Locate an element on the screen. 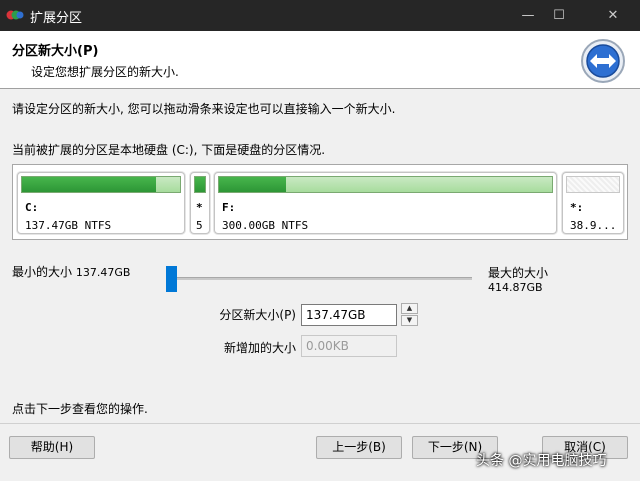 This screenshot has height=481, width=640. partition-size: 5 is located at coordinates (199, 225).